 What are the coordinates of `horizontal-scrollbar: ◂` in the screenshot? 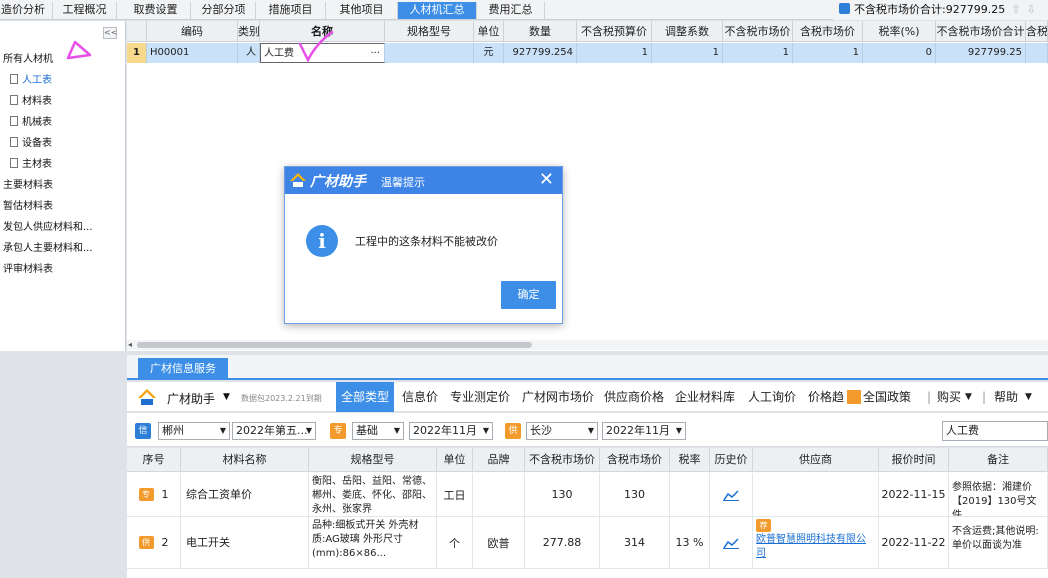 It's located at (587, 345).